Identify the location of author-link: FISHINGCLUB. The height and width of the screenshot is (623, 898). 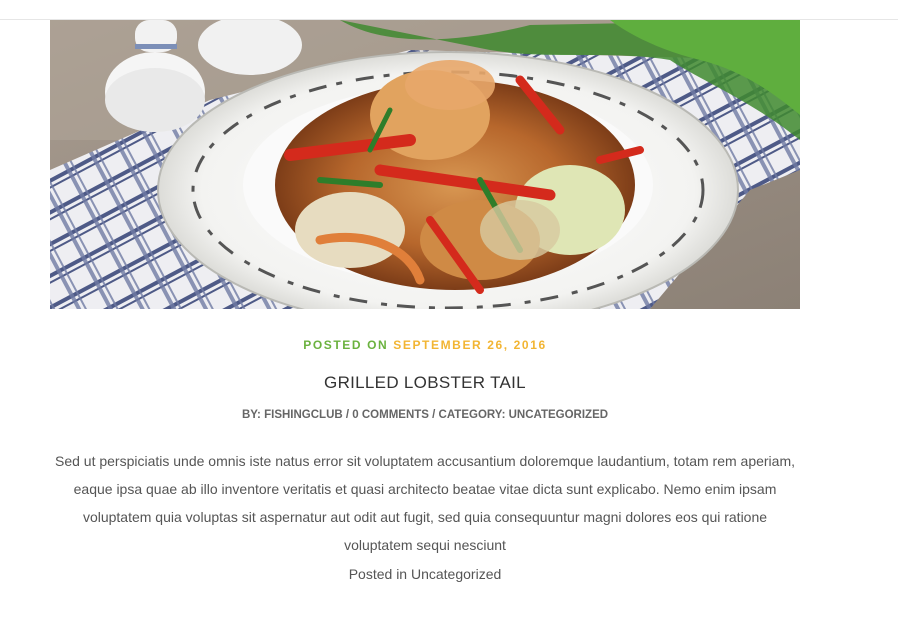
(303, 415).